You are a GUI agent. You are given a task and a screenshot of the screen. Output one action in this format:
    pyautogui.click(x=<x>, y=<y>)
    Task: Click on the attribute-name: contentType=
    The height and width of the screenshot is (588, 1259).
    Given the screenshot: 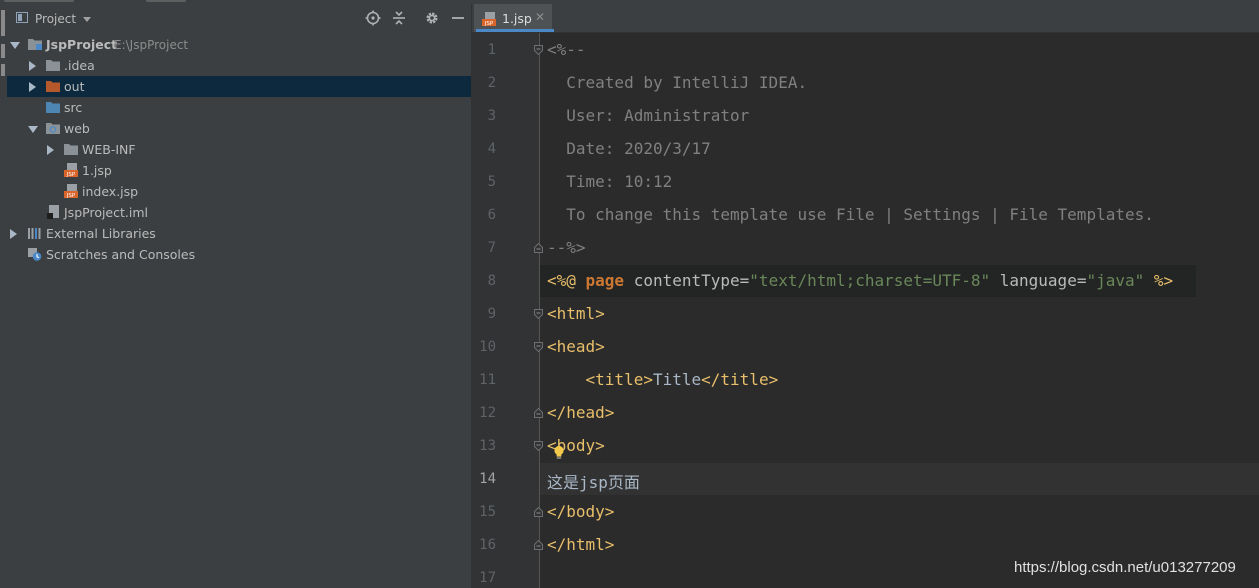 What is the action you would take?
    pyautogui.click(x=687, y=280)
    